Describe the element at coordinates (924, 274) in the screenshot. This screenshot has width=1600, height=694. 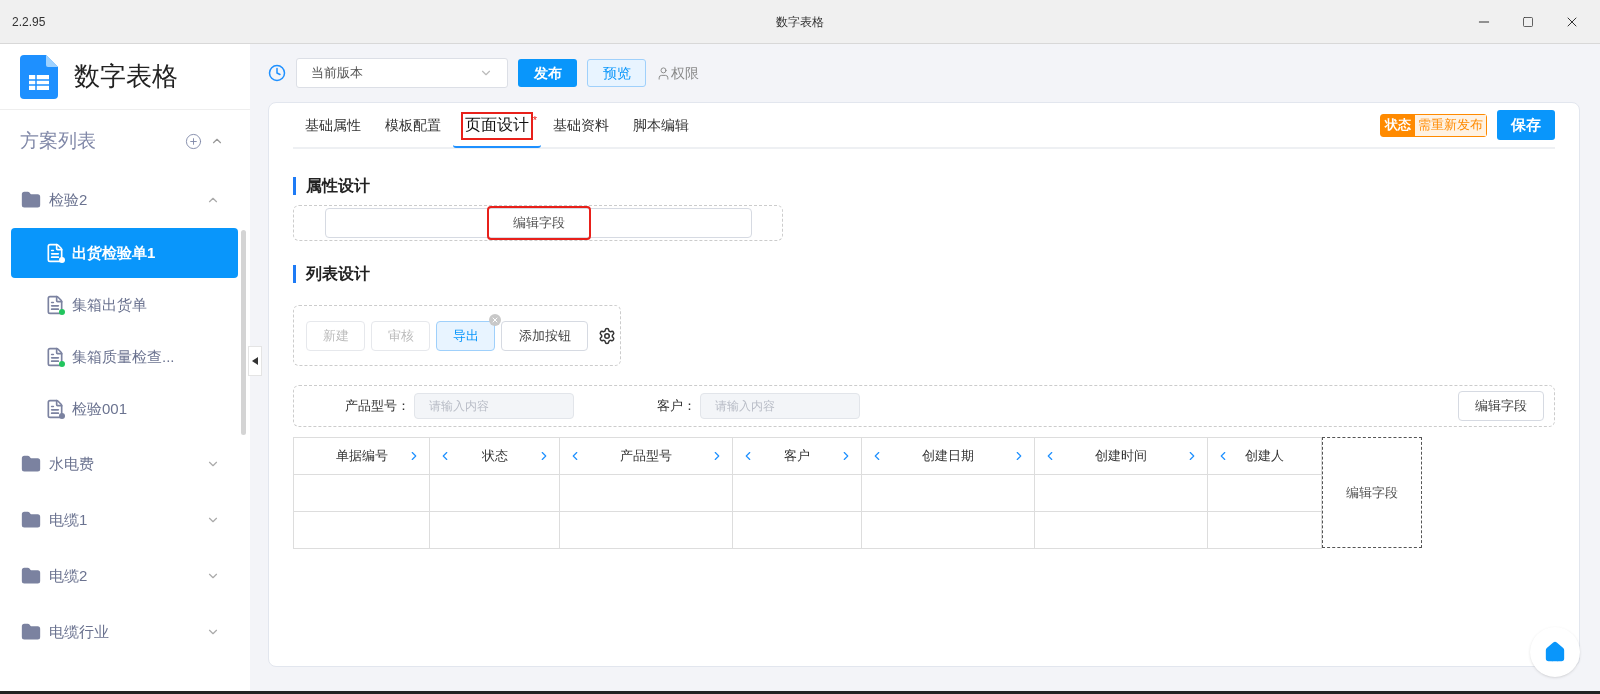
I see `section-title: 列表设计` at that location.